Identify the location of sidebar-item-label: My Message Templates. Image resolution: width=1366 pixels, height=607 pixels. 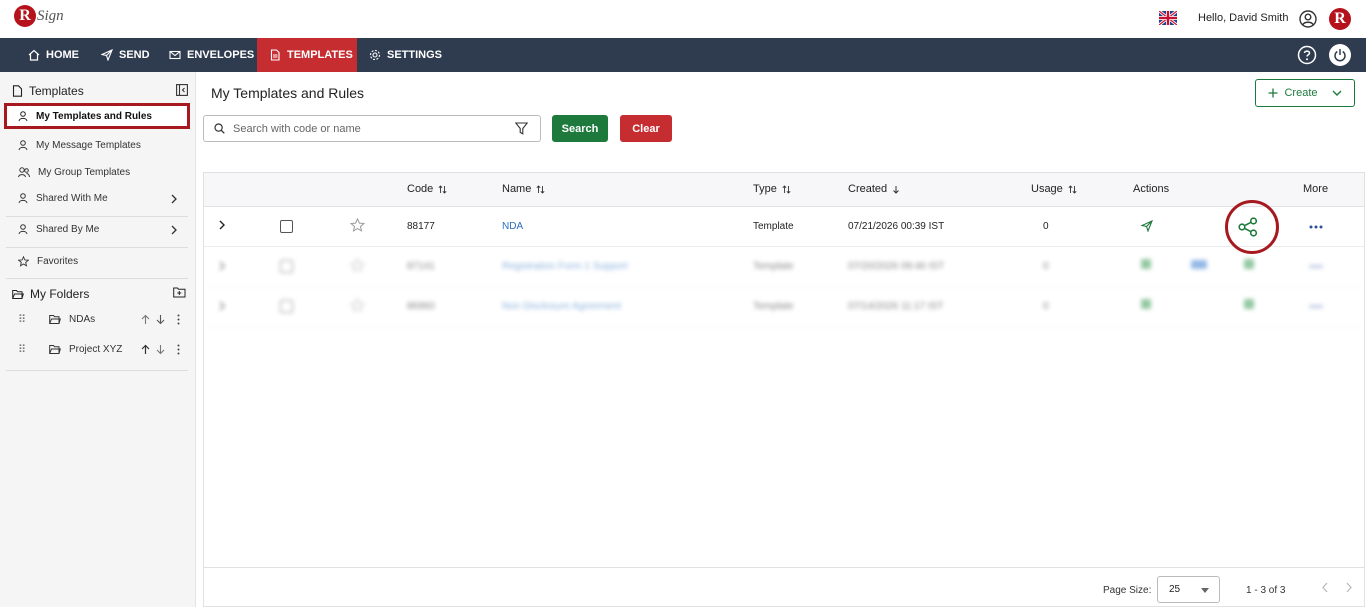
(88, 145).